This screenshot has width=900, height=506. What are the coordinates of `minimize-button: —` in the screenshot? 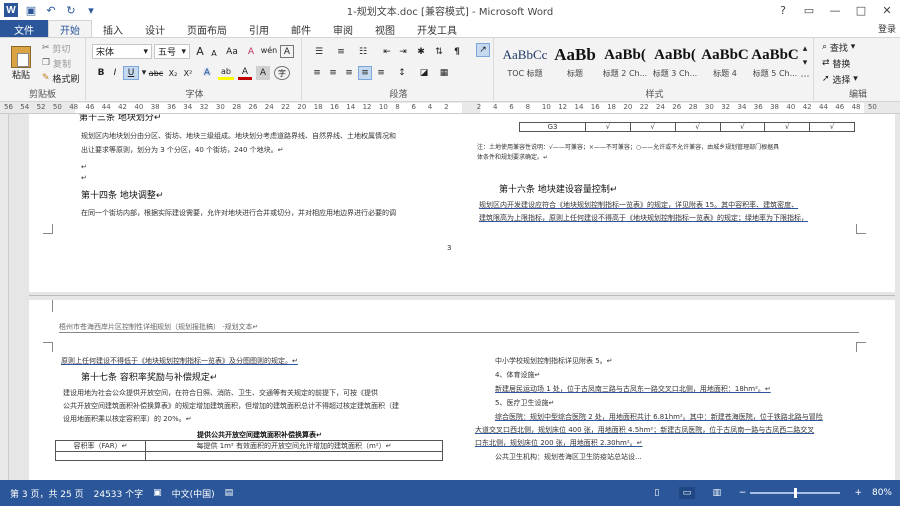 It's located at (835, 10).